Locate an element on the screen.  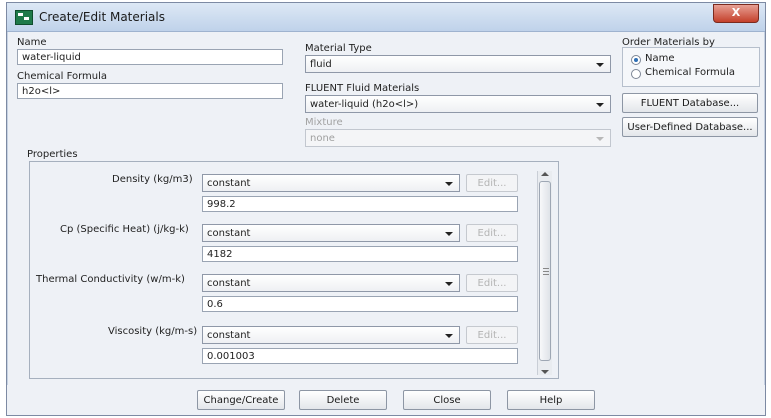
material-type-value: fluid is located at coordinates (321, 64).